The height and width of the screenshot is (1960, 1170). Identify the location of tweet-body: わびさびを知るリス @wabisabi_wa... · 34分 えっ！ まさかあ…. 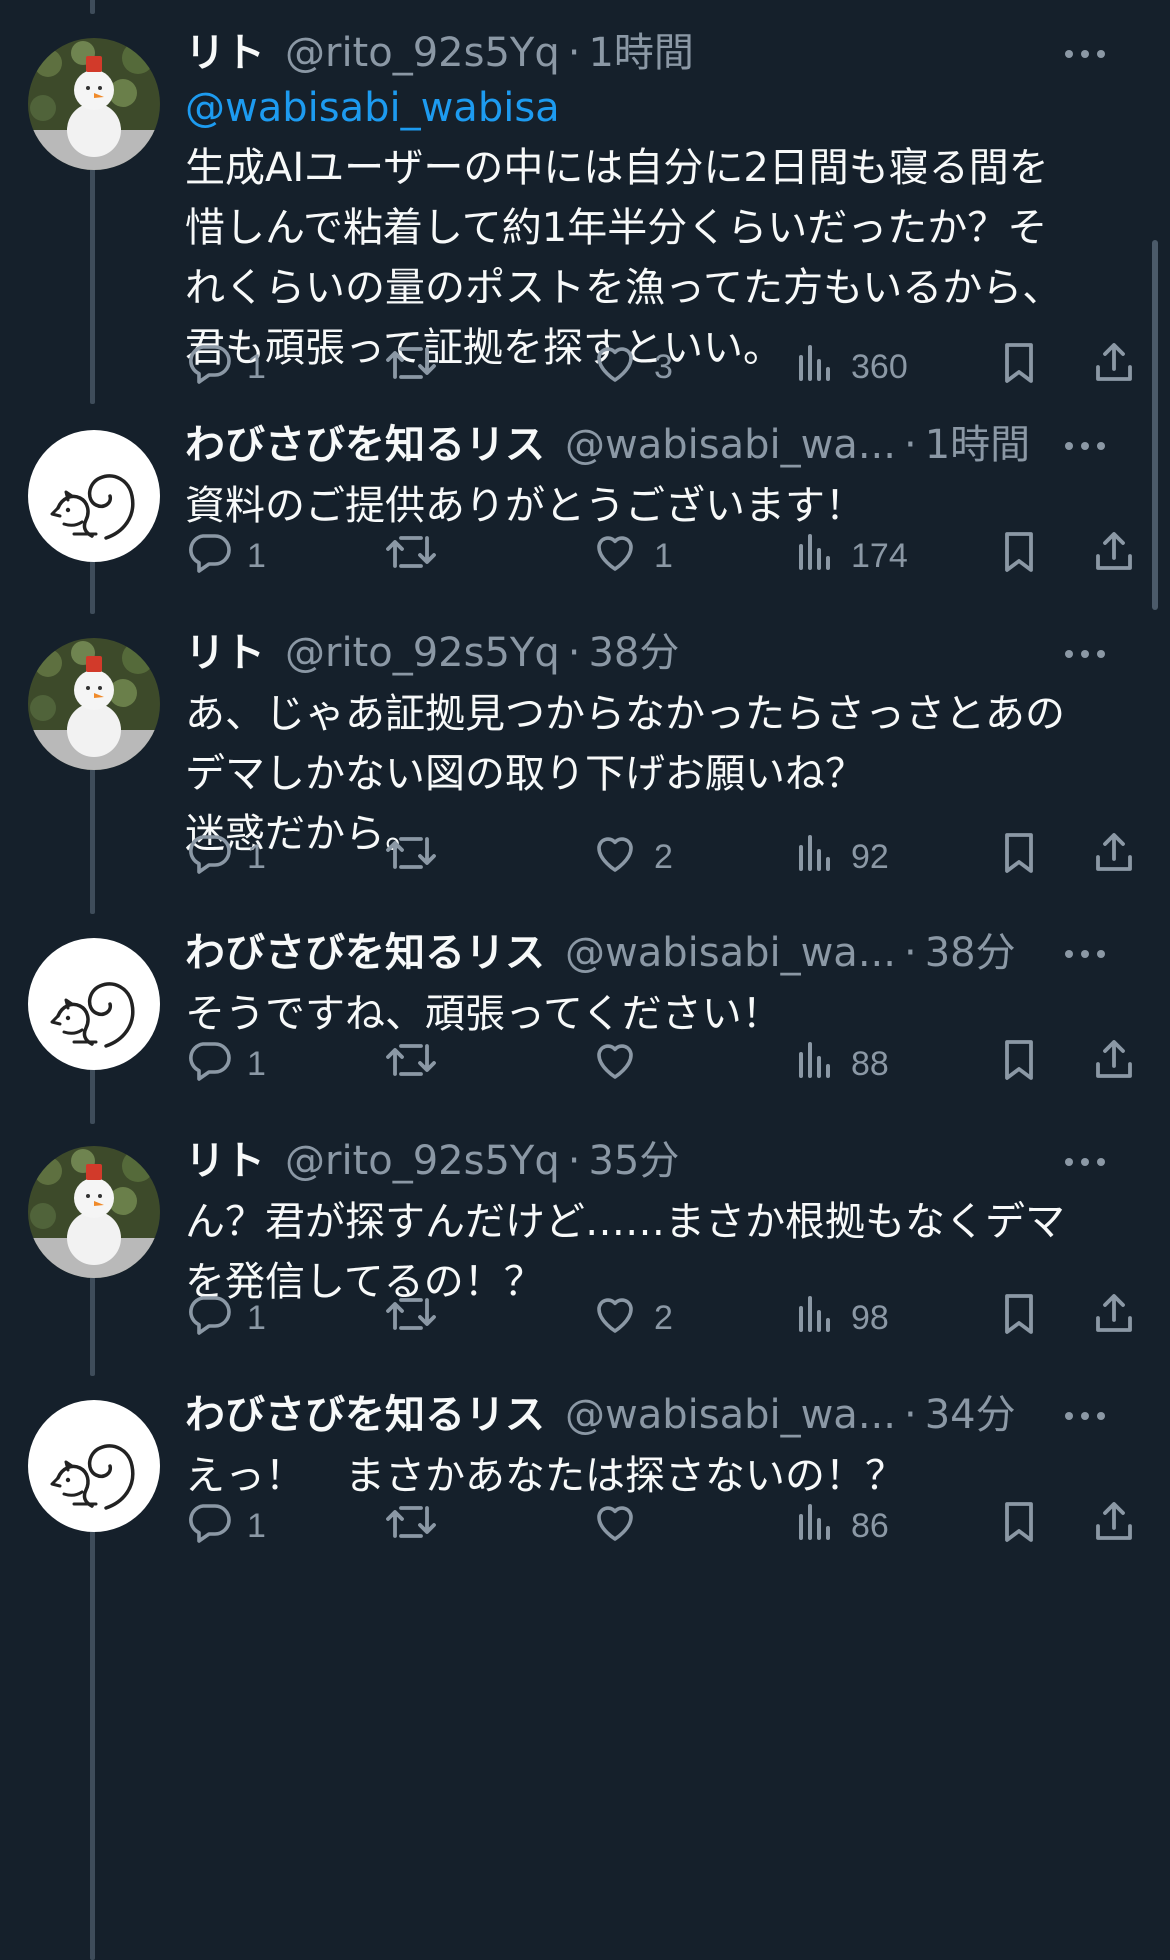
(658, 1464).